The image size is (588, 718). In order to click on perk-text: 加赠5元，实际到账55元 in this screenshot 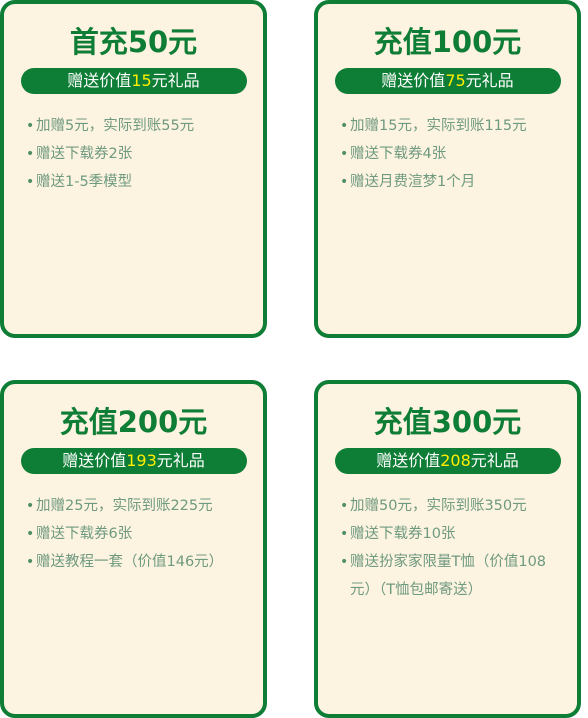, I will do `click(115, 126)`.